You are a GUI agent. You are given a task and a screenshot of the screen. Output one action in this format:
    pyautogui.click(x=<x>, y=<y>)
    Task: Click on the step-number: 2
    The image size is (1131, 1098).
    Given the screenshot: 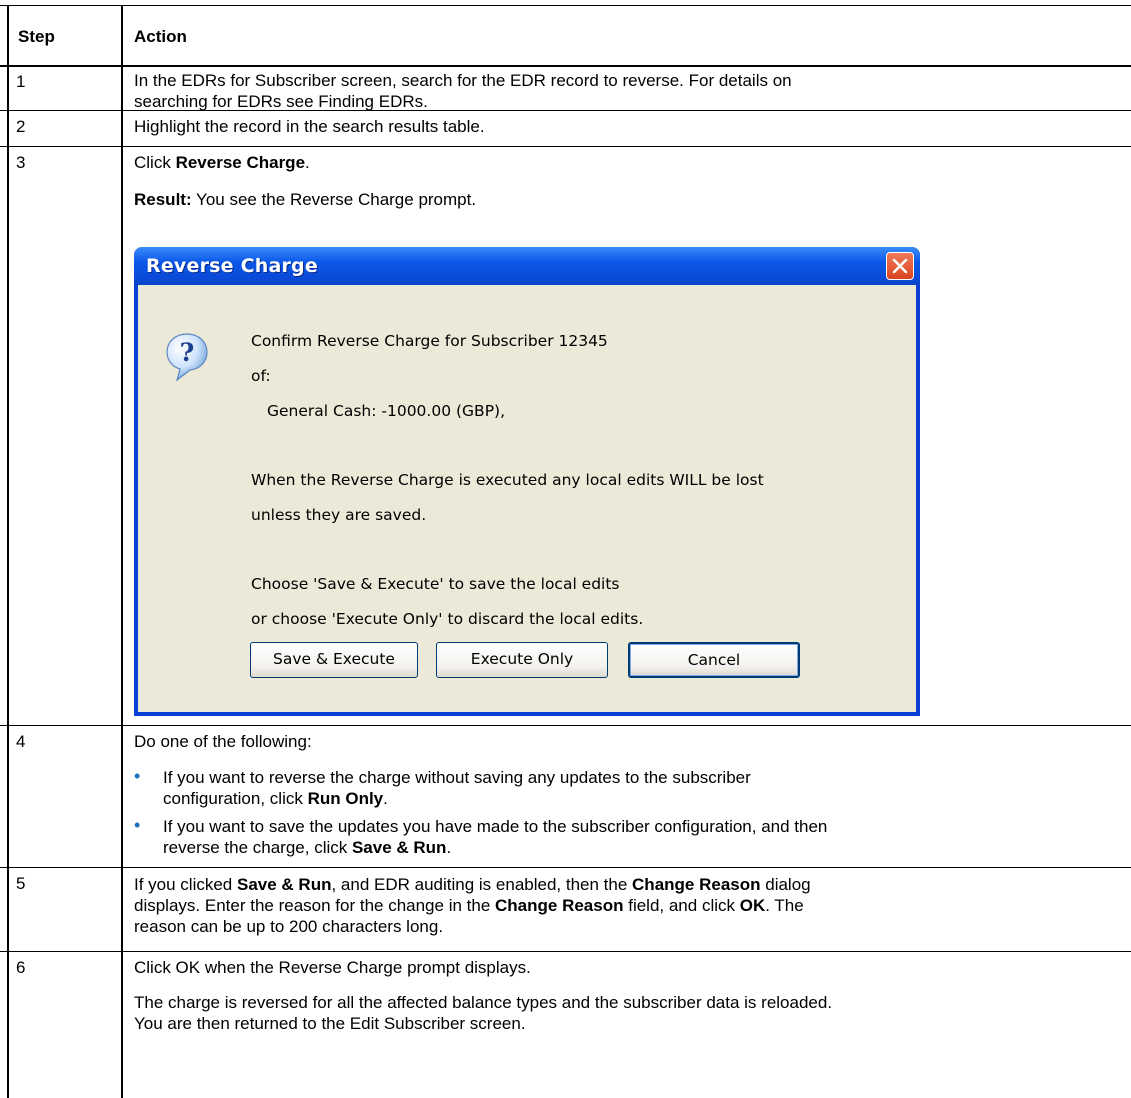 What is the action you would take?
    pyautogui.click(x=21, y=126)
    